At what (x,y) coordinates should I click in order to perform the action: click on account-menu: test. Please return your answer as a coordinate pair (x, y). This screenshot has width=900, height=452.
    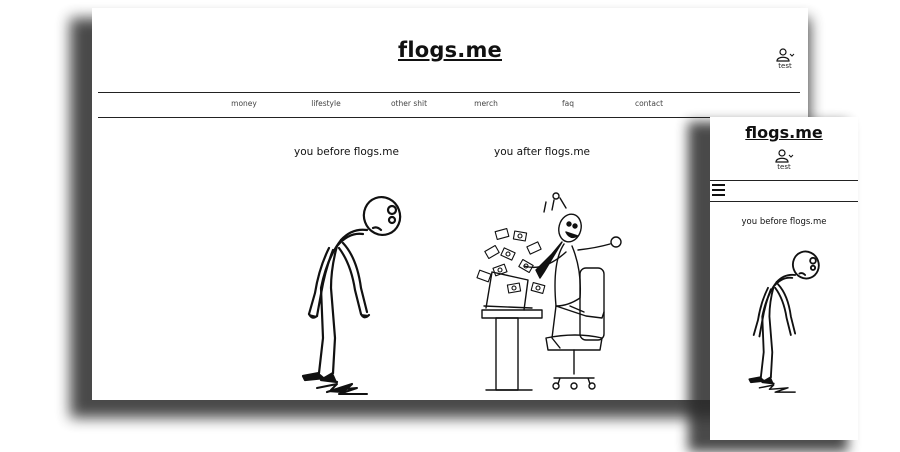
    Looking at the image, I should click on (785, 59).